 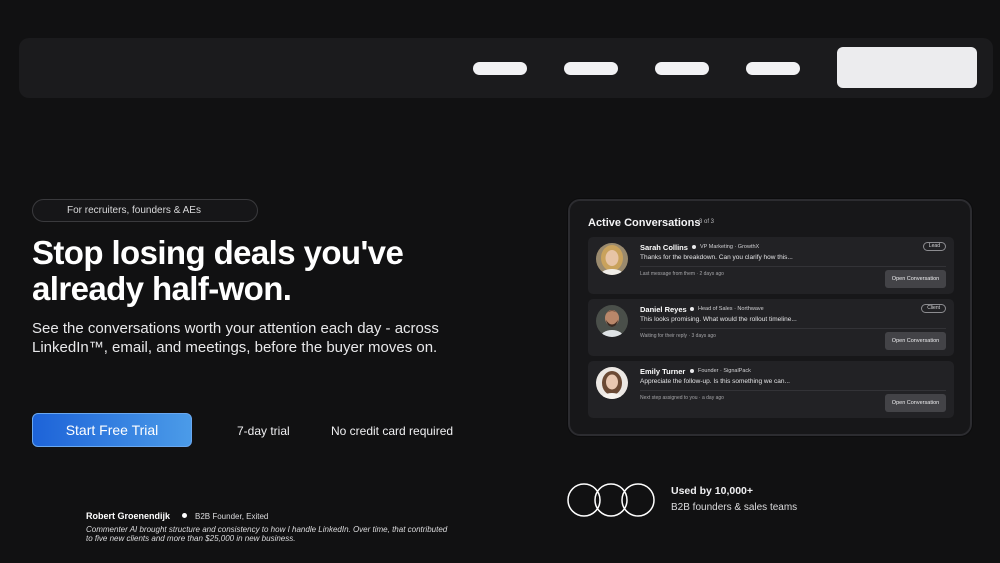 What do you see at coordinates (128, 516) in the screenshot?
I see `testimonial-name: Robert Groenendijk` at bounding box center [128, 516].